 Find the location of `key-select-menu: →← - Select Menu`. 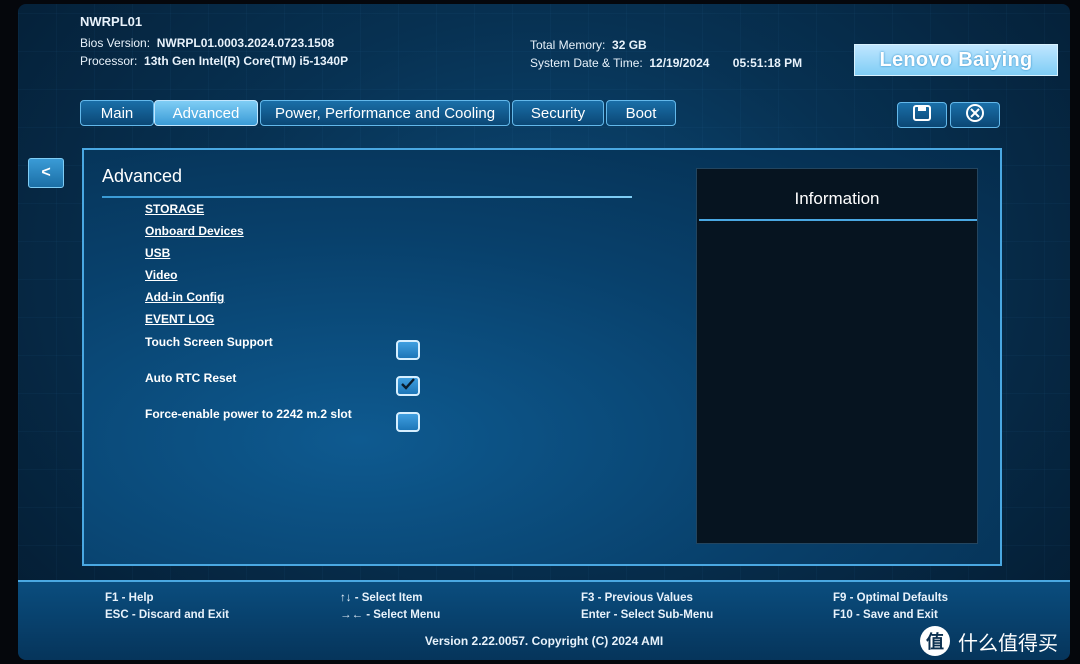

key-select-menu: →← - Select Menu is located at coordinates (390, 615).